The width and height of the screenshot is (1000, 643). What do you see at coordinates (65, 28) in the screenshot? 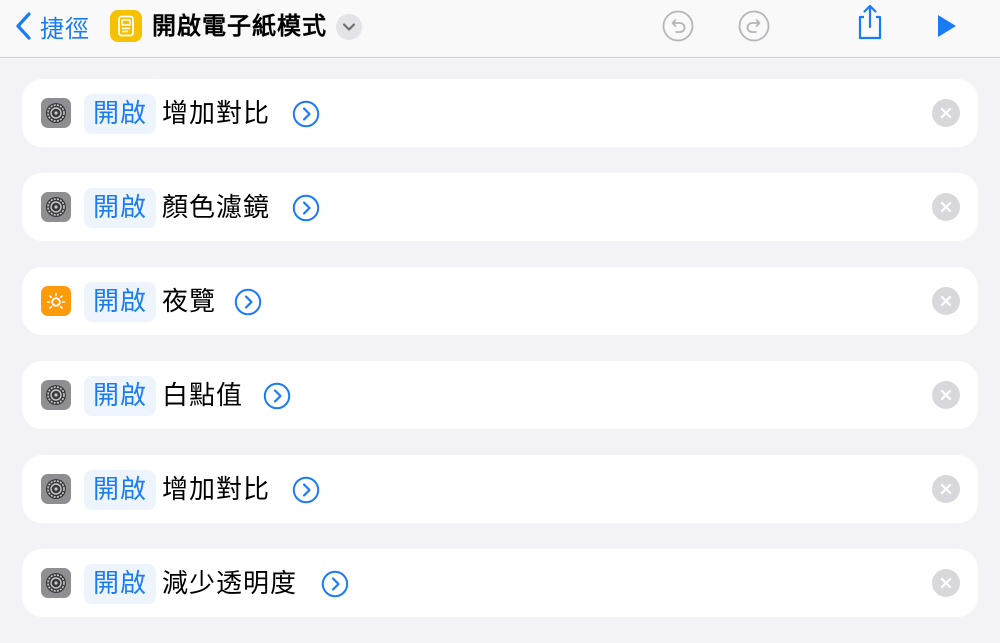
I see `back-label: 捷徑` at bounding box center [65, 28].